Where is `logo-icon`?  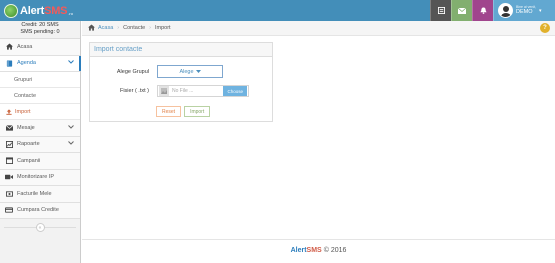 logo-icon is located at coordinates (11, 10).